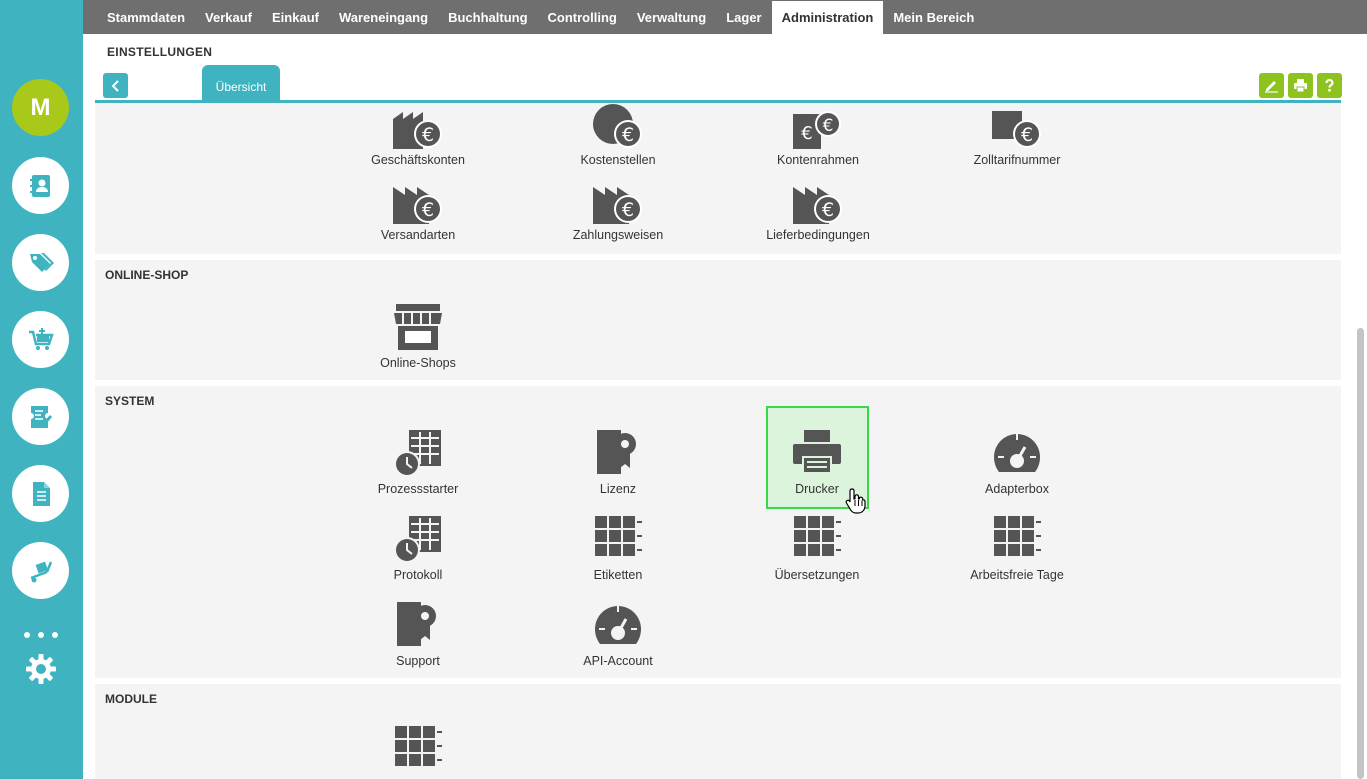 This screenshot has height=779, width=1367. I want to click on tab-overview: Übersicht, so click(241, 83).